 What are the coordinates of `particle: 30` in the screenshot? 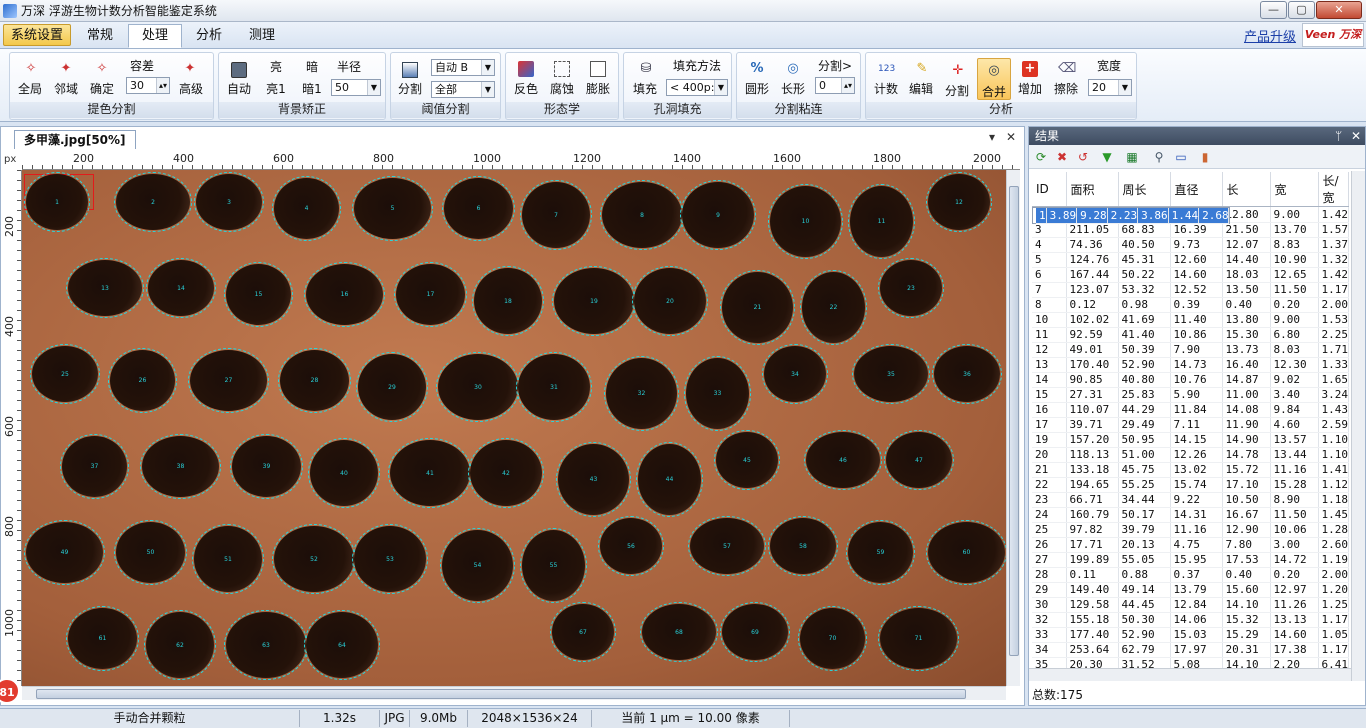 It's located at (478, 387).